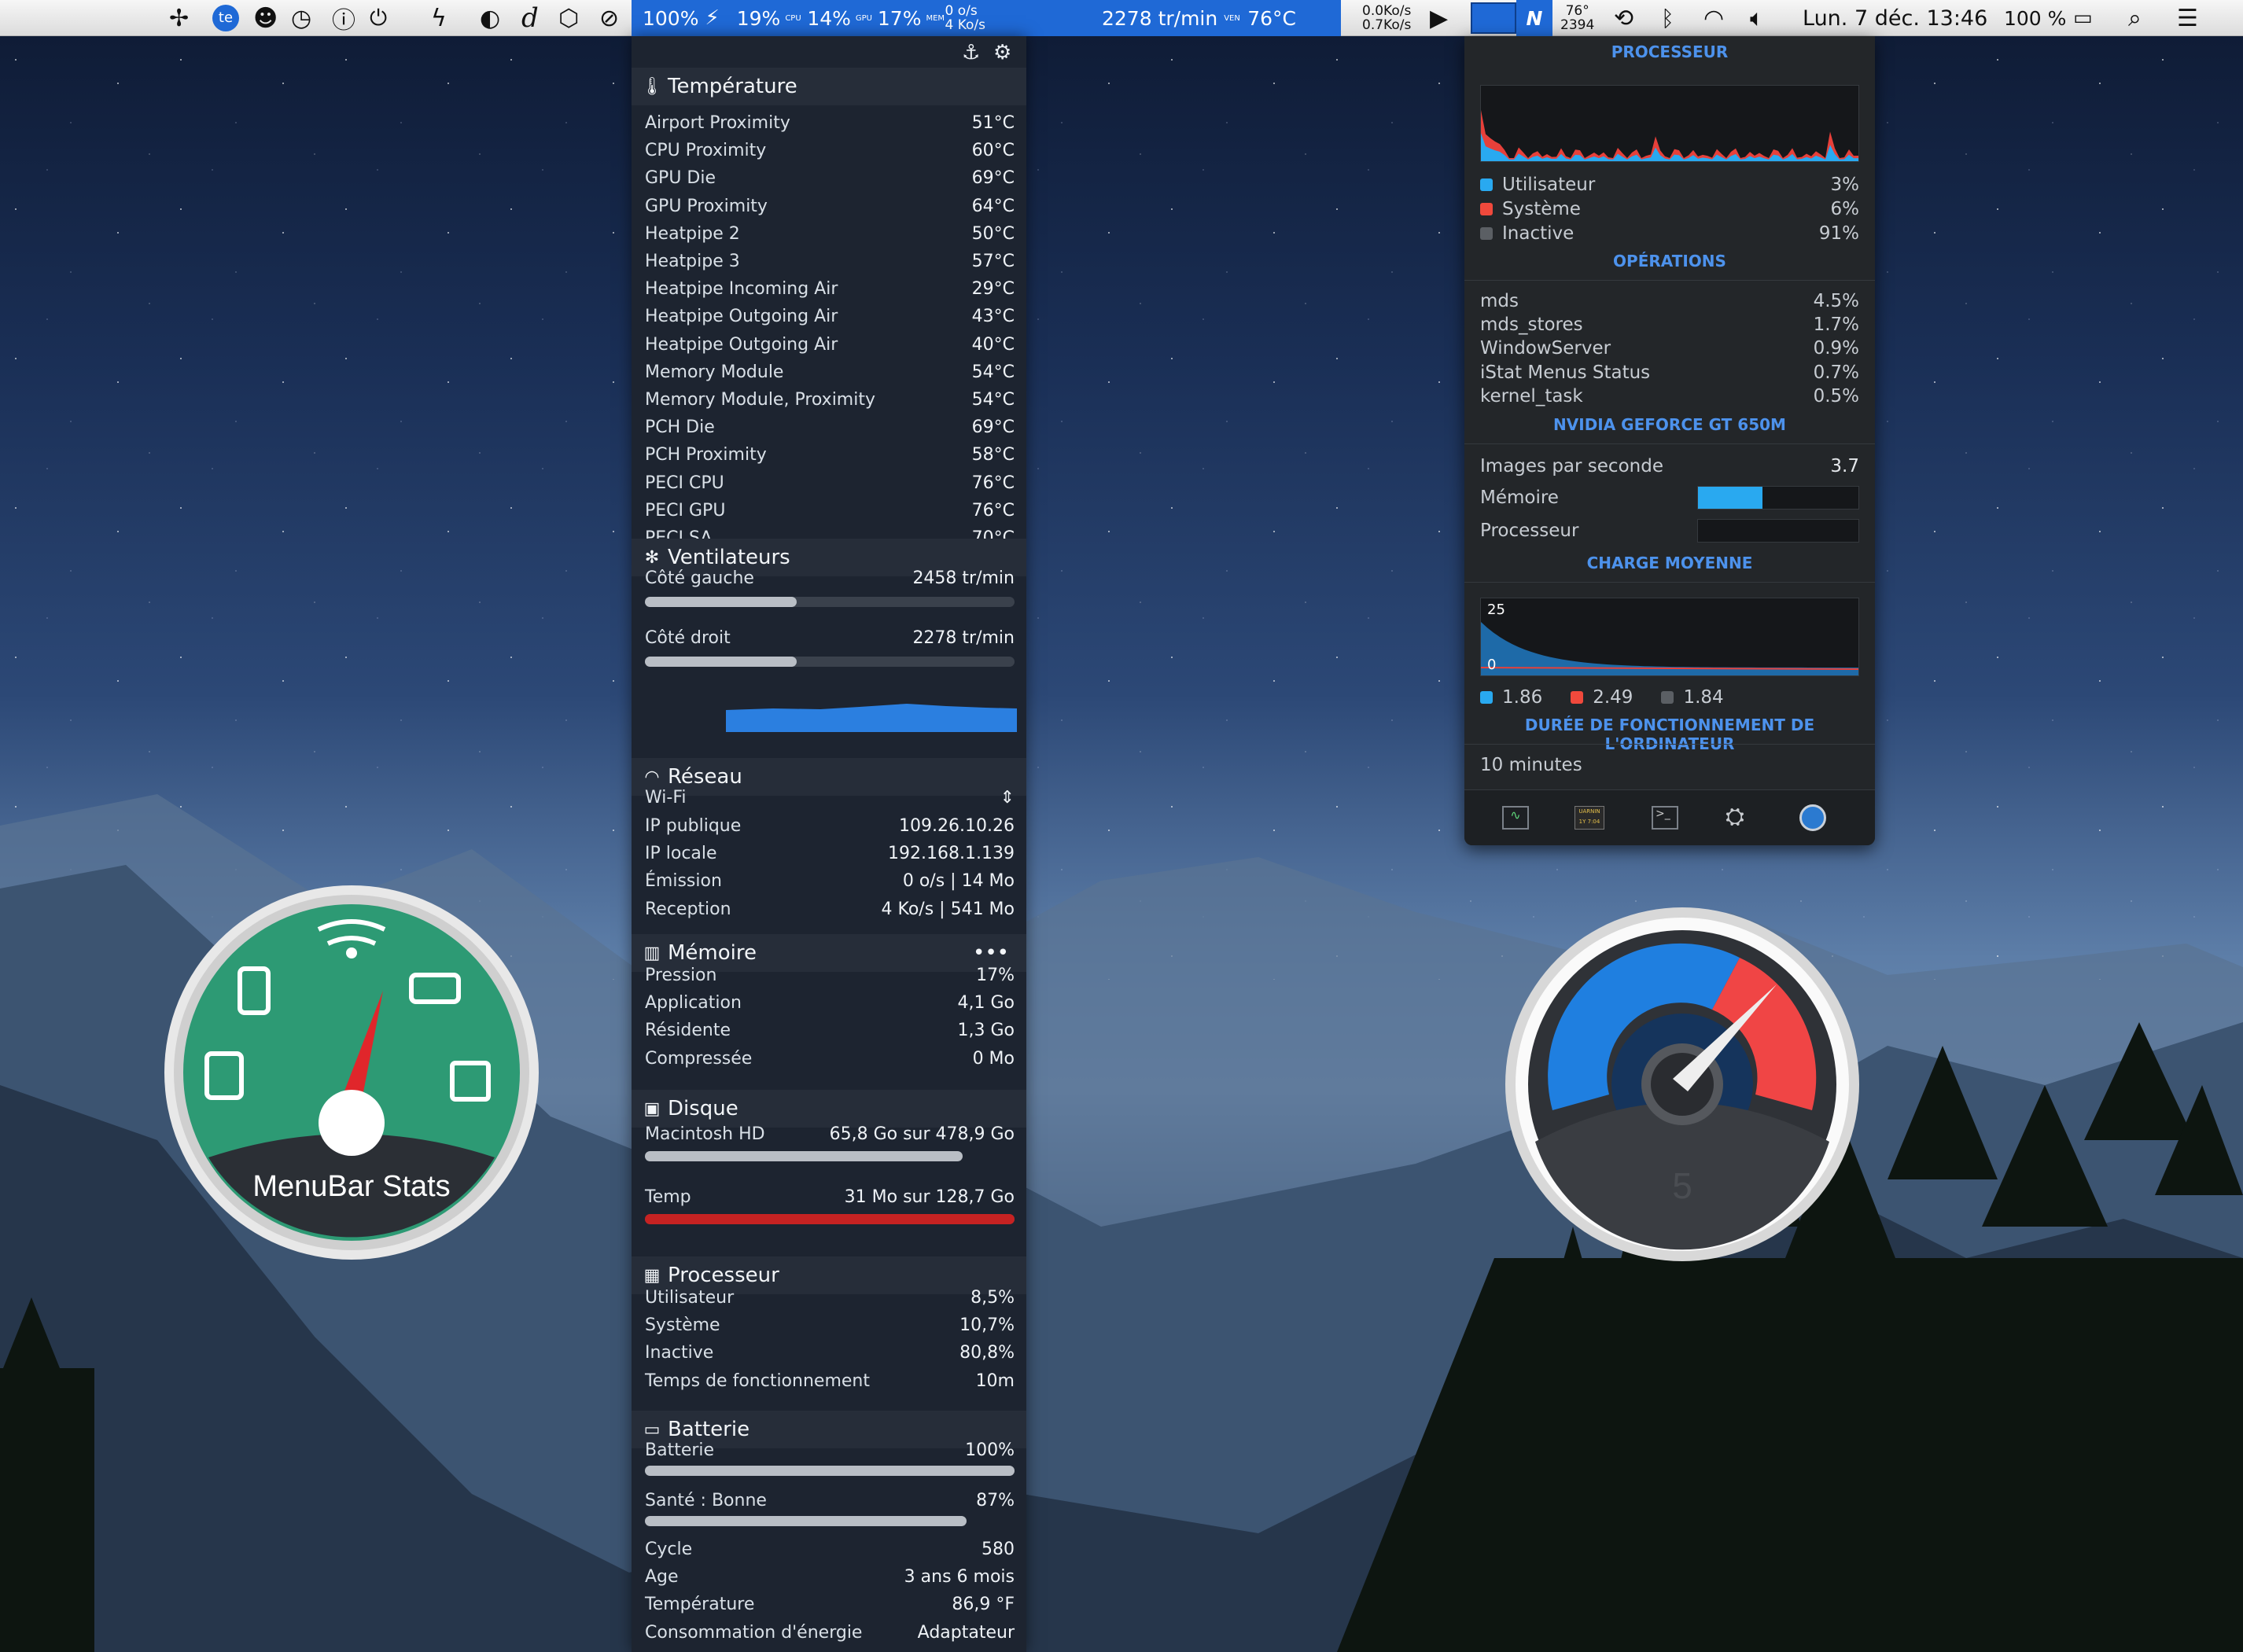 This screenshot has width=2243, height=1652. What do you see at coordinates (1439, 18) in the screenshot?
I see `play-circle-icon: ▶` at bounding box center [1439, 18].